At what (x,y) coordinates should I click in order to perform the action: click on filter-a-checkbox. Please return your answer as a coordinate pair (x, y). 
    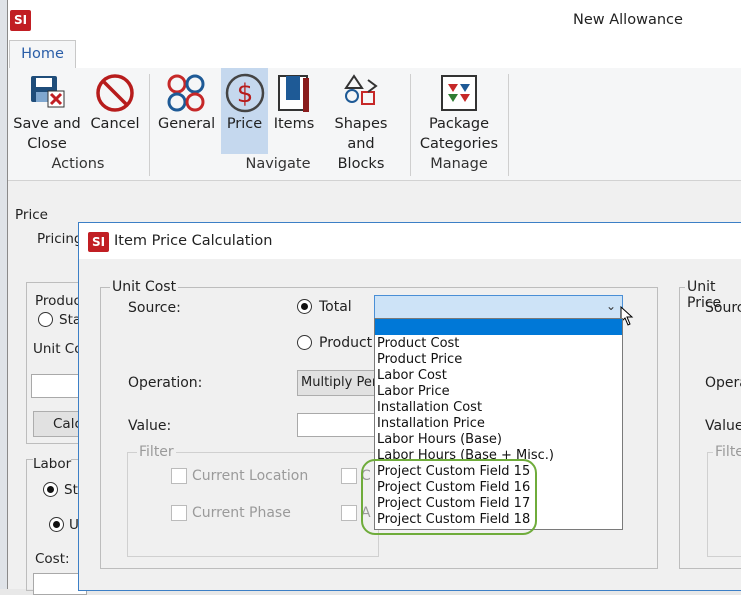
    Looking at the image, I should click on (349, 513).